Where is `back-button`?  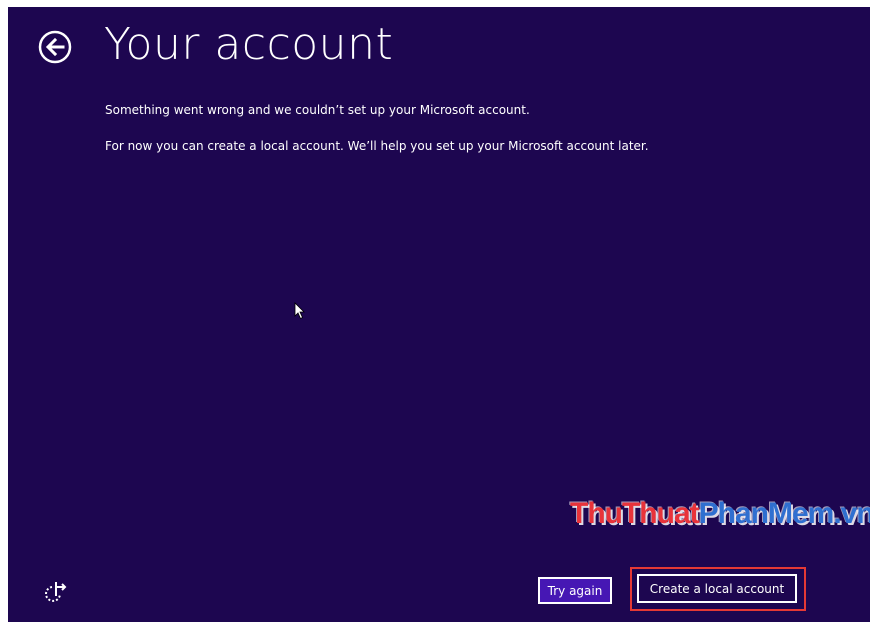
back-button is located at coordinates (55, 47).